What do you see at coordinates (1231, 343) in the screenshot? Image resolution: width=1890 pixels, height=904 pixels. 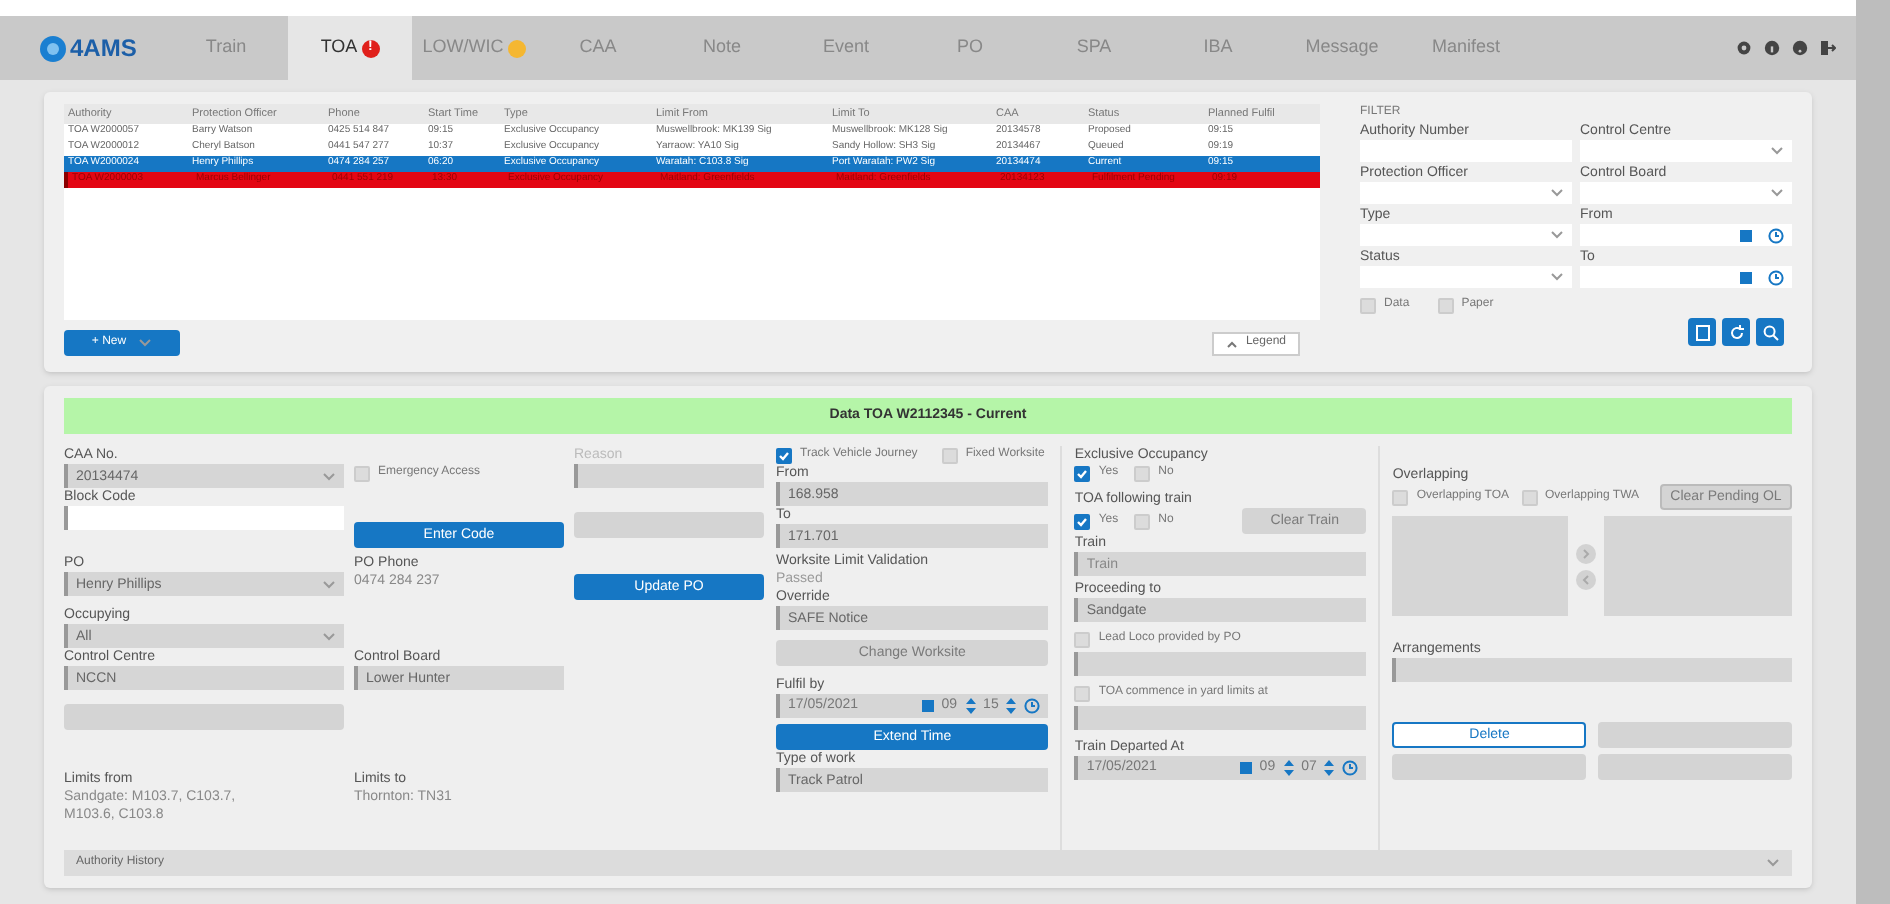 I see `chevron-up-icon` at bounding box center [1231, 343].